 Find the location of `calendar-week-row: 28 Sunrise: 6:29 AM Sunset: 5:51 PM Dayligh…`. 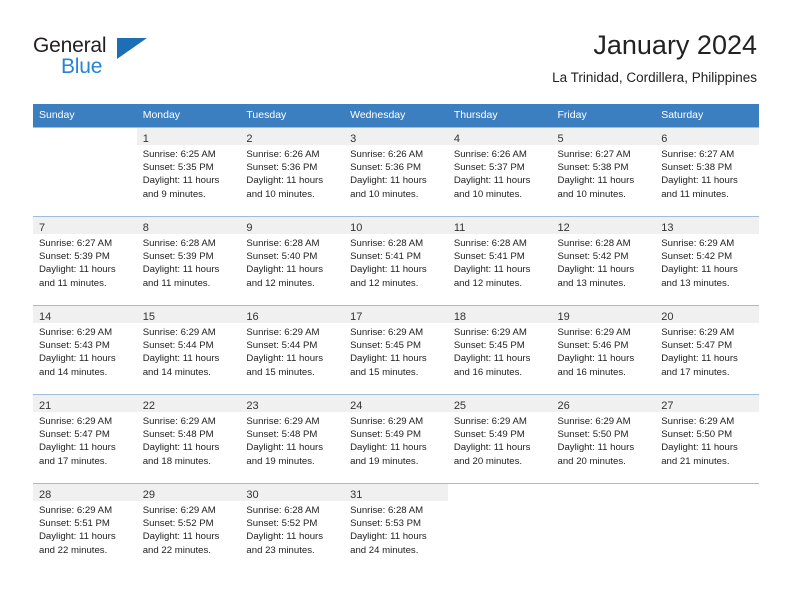

calendar-week-row: 28 Sunrise: 6:29 AM Sunset: 5:51 PM Dayligh… is located at coordinates (396, 527).